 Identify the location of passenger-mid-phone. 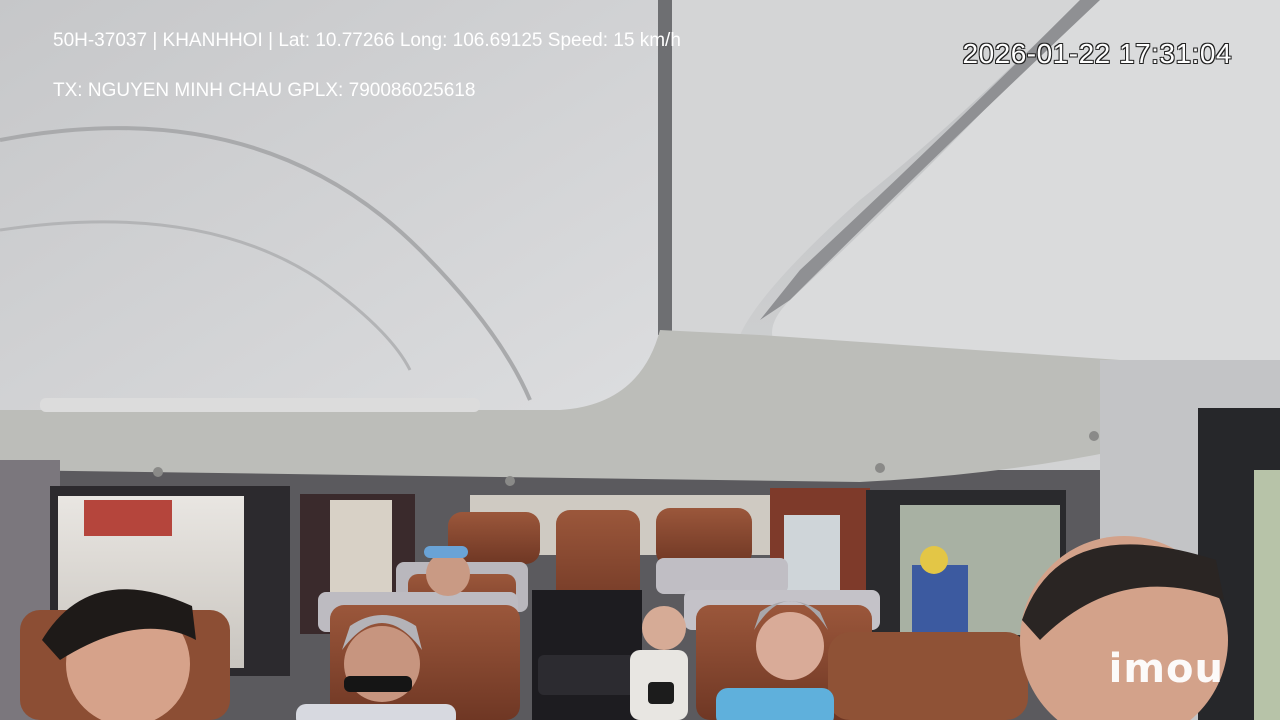
(661, 693).